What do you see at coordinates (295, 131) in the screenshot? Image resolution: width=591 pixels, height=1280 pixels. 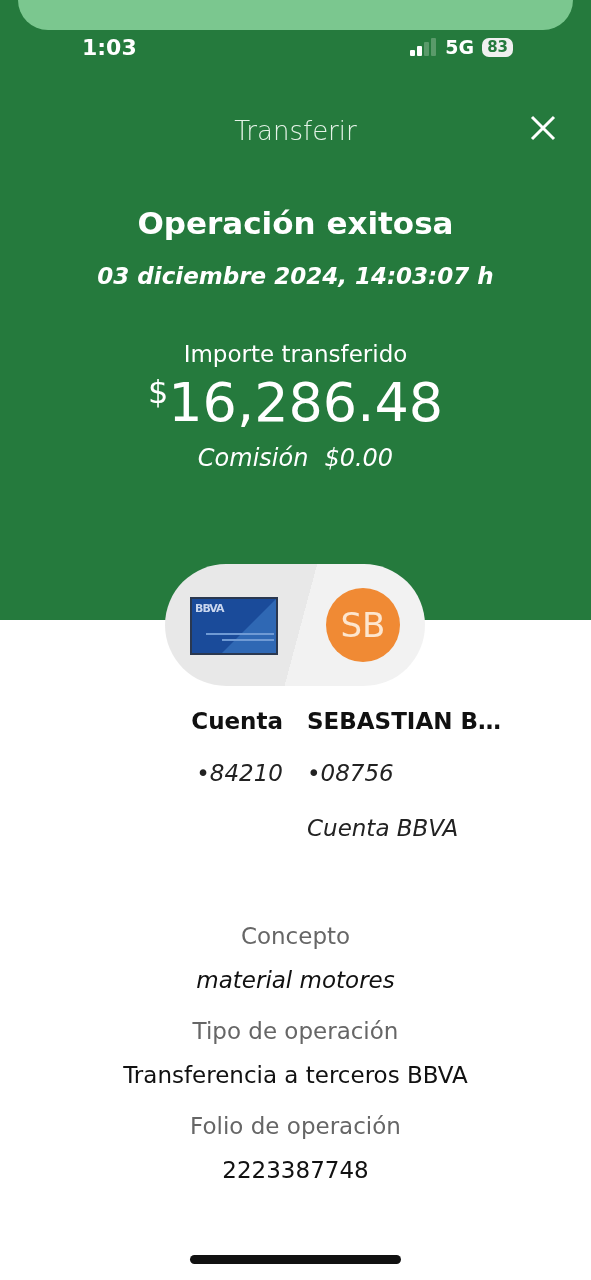 I see `screen-title: Transferir` at bounding box center [295, 131].